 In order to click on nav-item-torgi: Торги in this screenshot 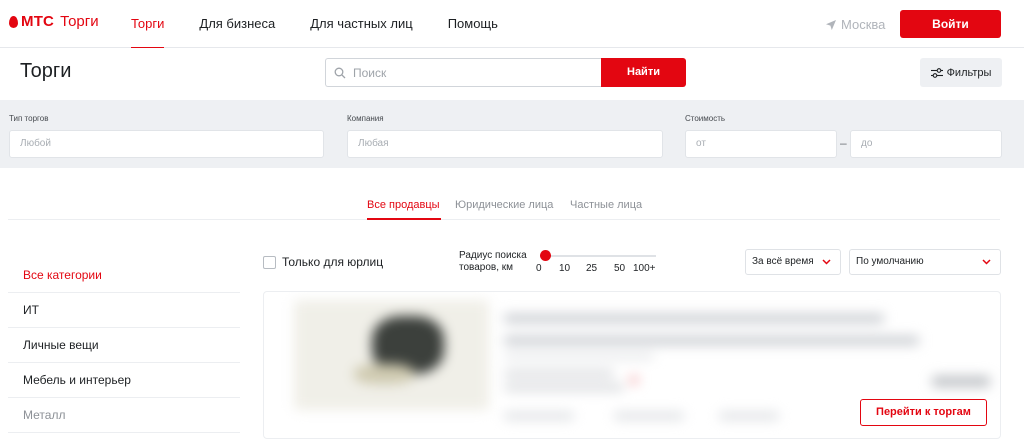, I will do `click(148, 24)`.